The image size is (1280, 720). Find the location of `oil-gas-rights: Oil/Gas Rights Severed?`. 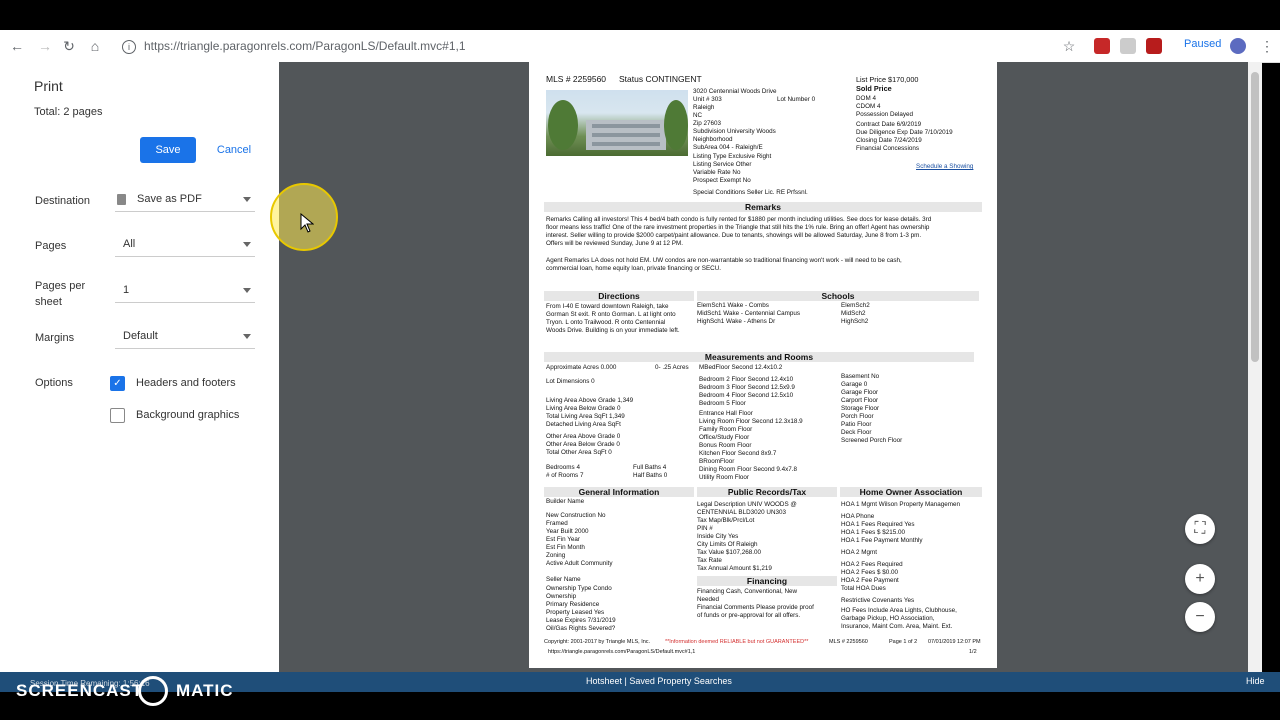

oil-gas-rights: Oil/Gas Rights Severed? is located at coordinates (581, 628).